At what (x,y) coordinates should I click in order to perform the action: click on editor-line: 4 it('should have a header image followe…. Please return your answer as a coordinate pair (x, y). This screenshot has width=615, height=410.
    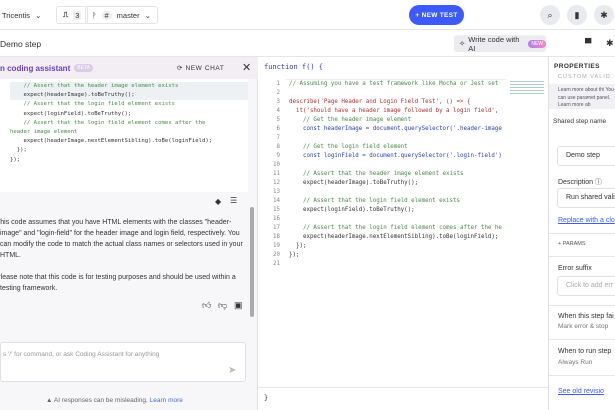
    Looking at the image, I should click on (383, 111).